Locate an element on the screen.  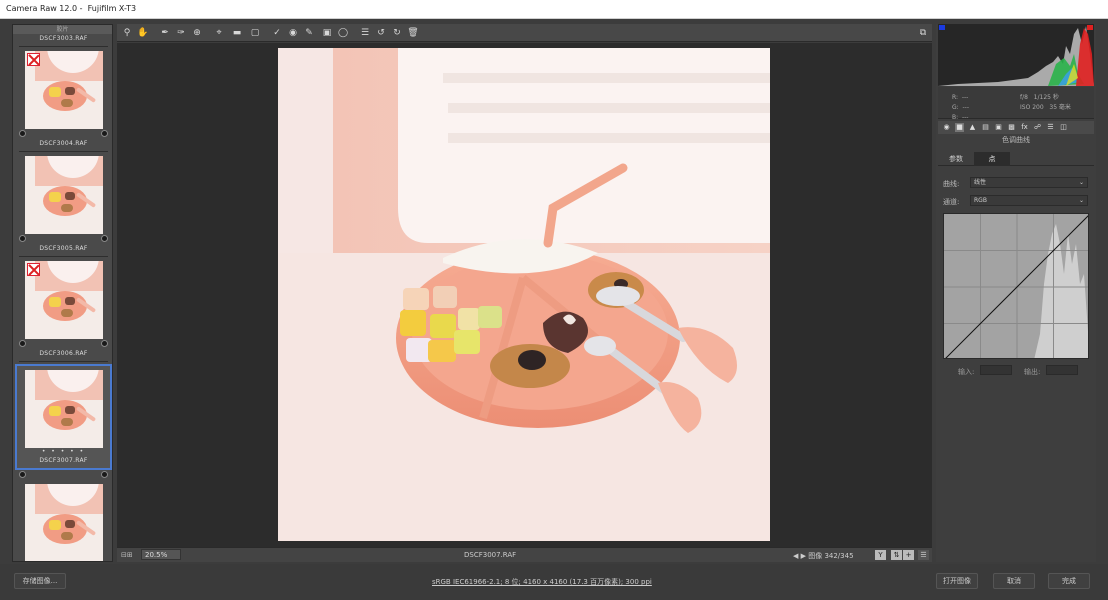
rotate-ccw-icon: ↺ is located at coordinates (381, 33).